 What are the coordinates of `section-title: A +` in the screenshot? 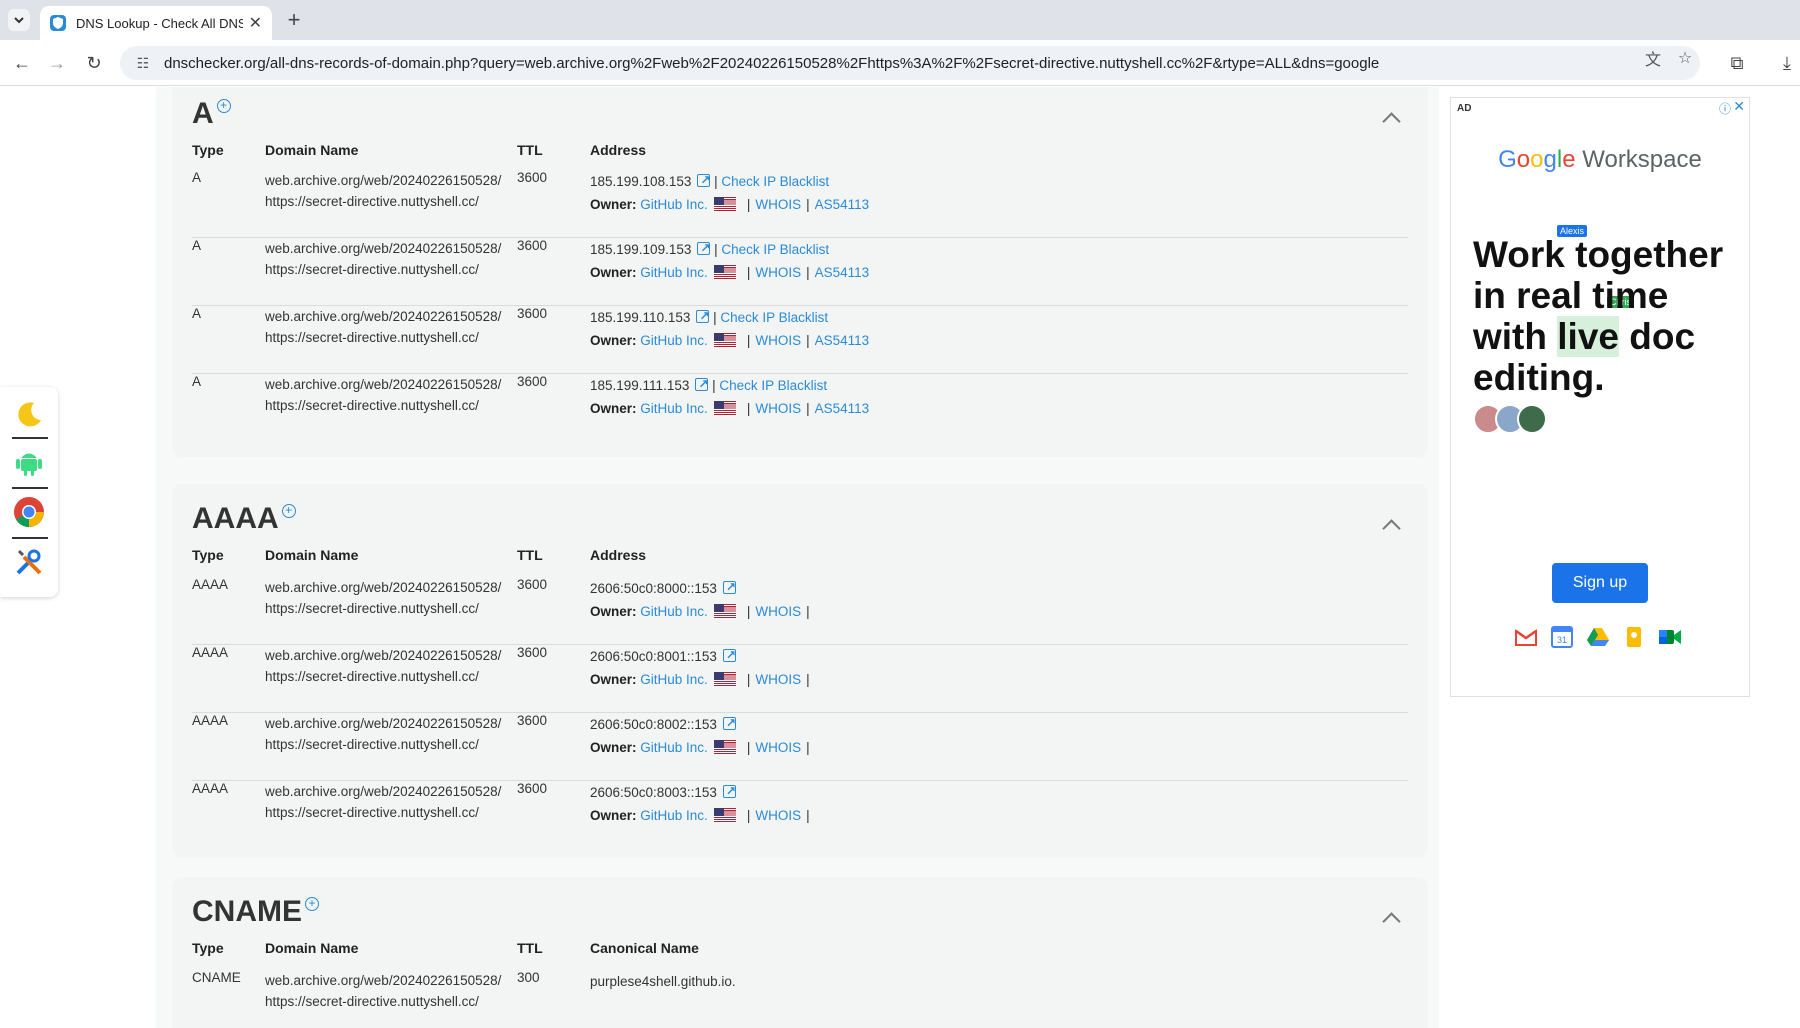 It's located at (211, 114).